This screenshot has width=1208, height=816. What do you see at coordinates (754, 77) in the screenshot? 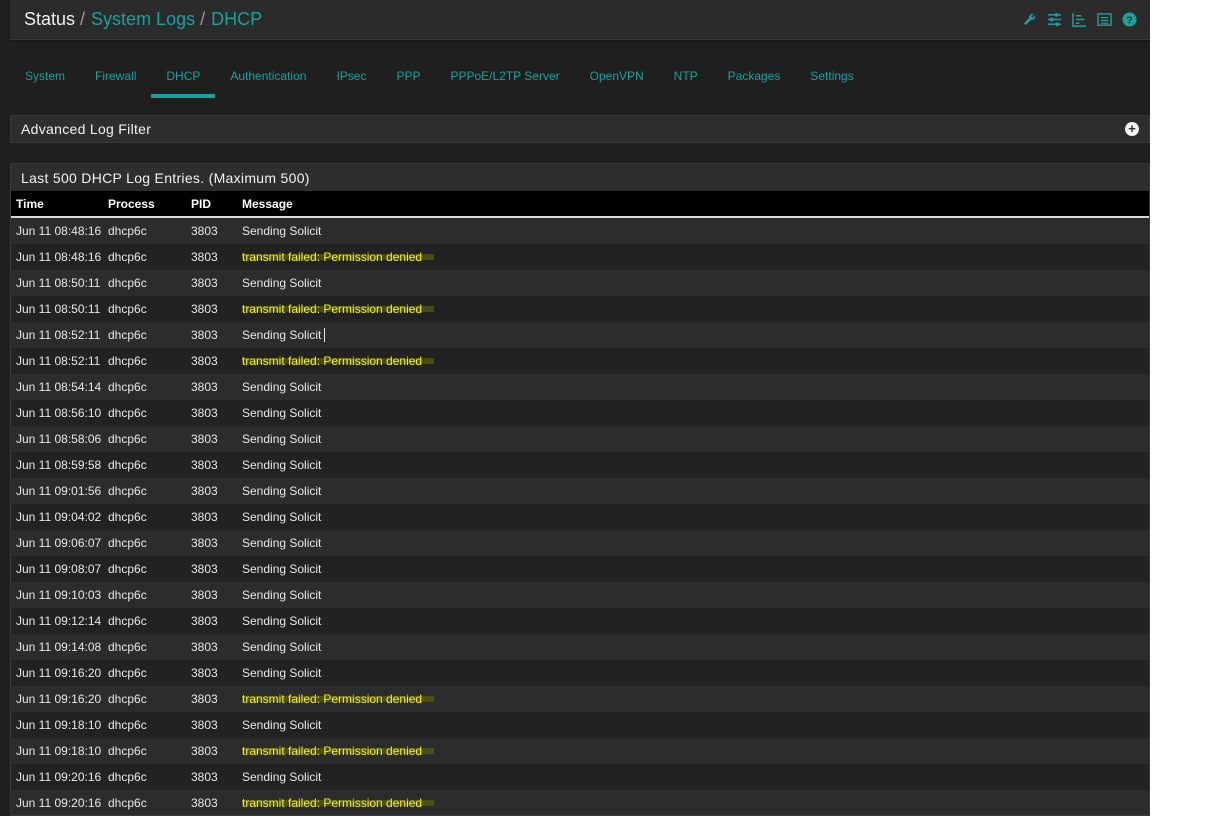
I see `tab-packages: Packages` at bounding box center [754, 77].